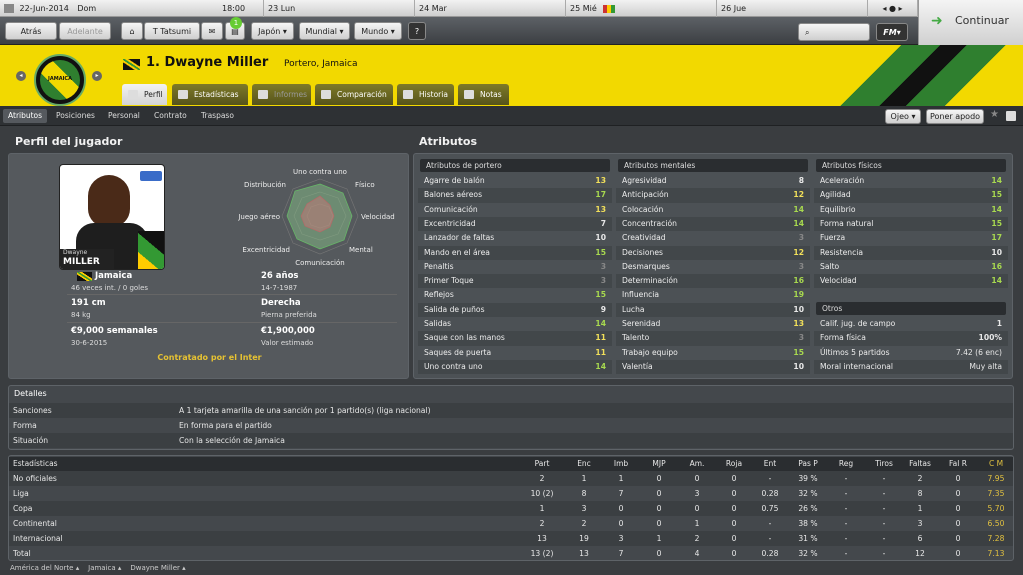  Describe the element at coordinates (920, 464) in the screenshot. I see `stats-column-header: Faltas` at that location.